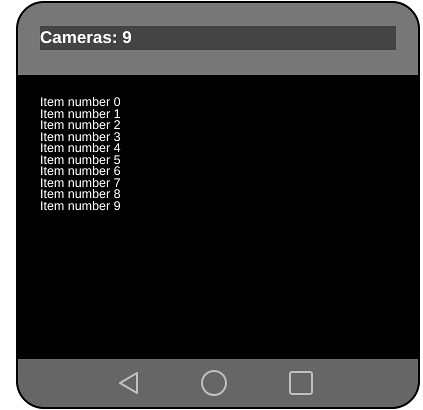  I want to click on list-item: Item number 4, so click(80, 148).